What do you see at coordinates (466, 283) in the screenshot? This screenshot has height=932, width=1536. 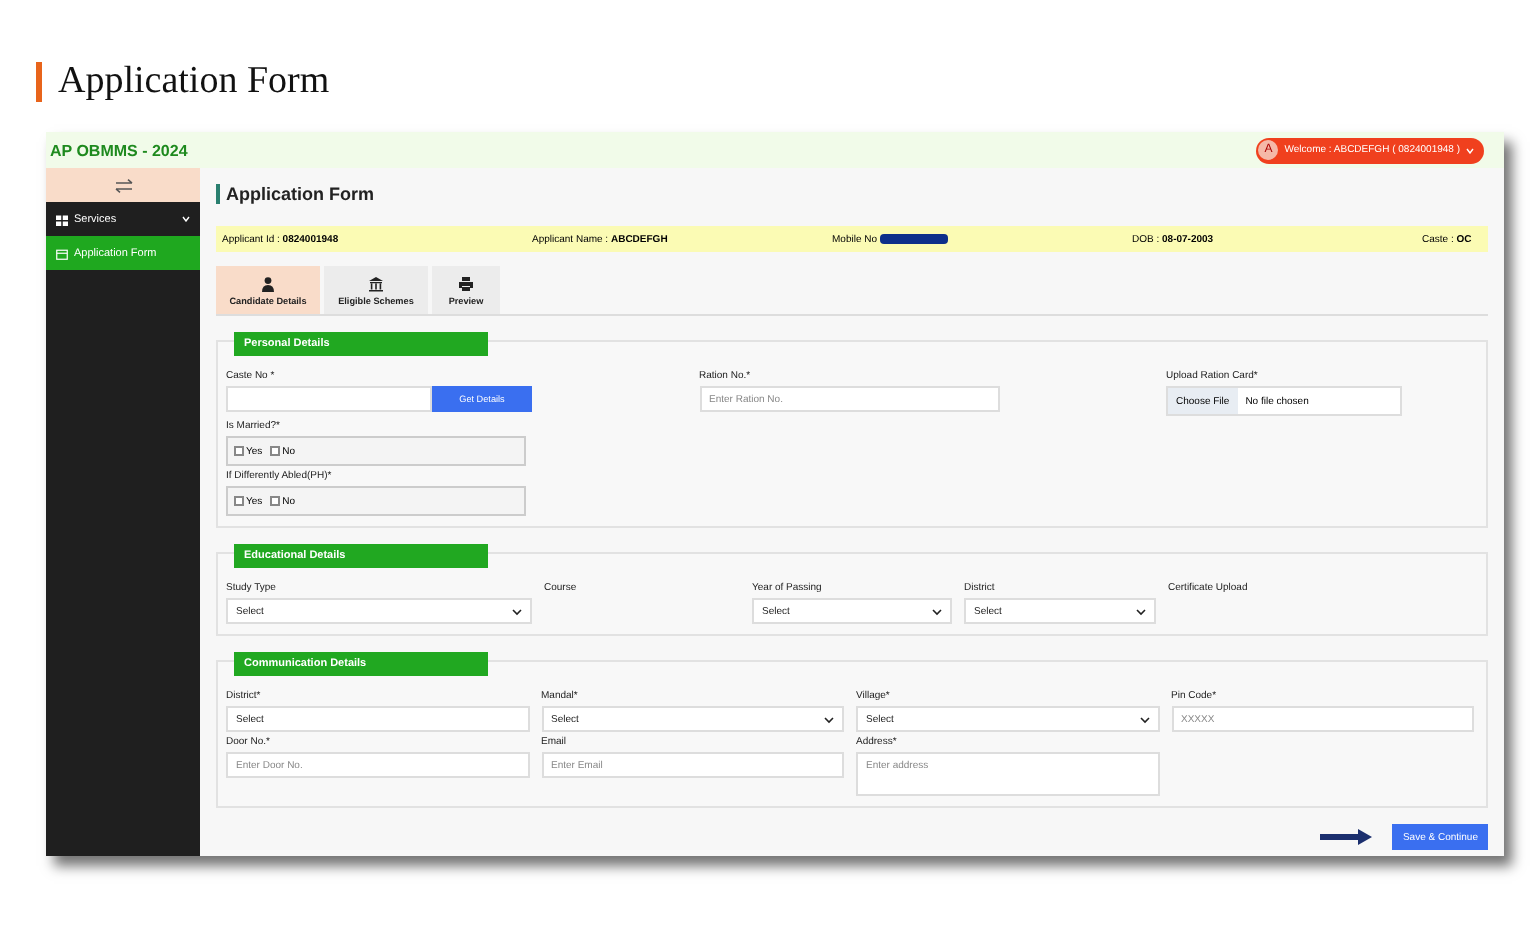 I see `printer-icon` at bounding box center [466, 283].